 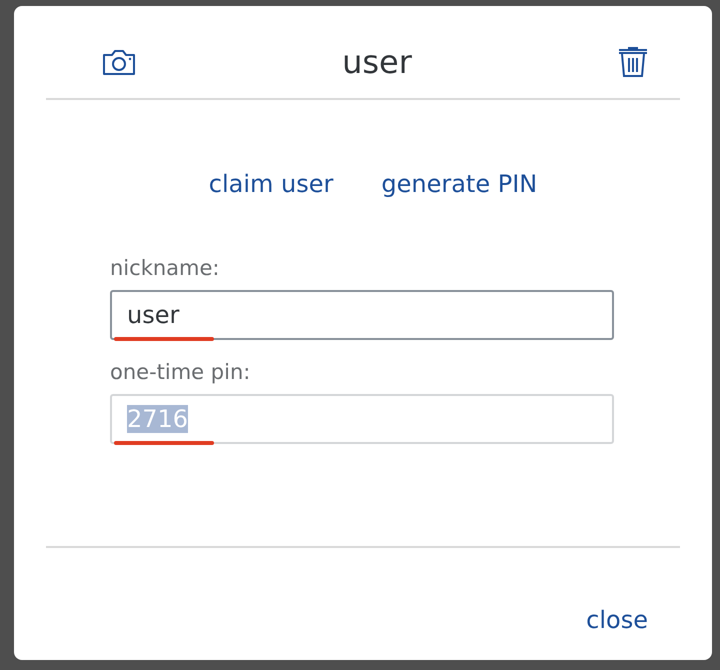 I want to click on field-label: one-time pin:, so click(x=181, y=372).